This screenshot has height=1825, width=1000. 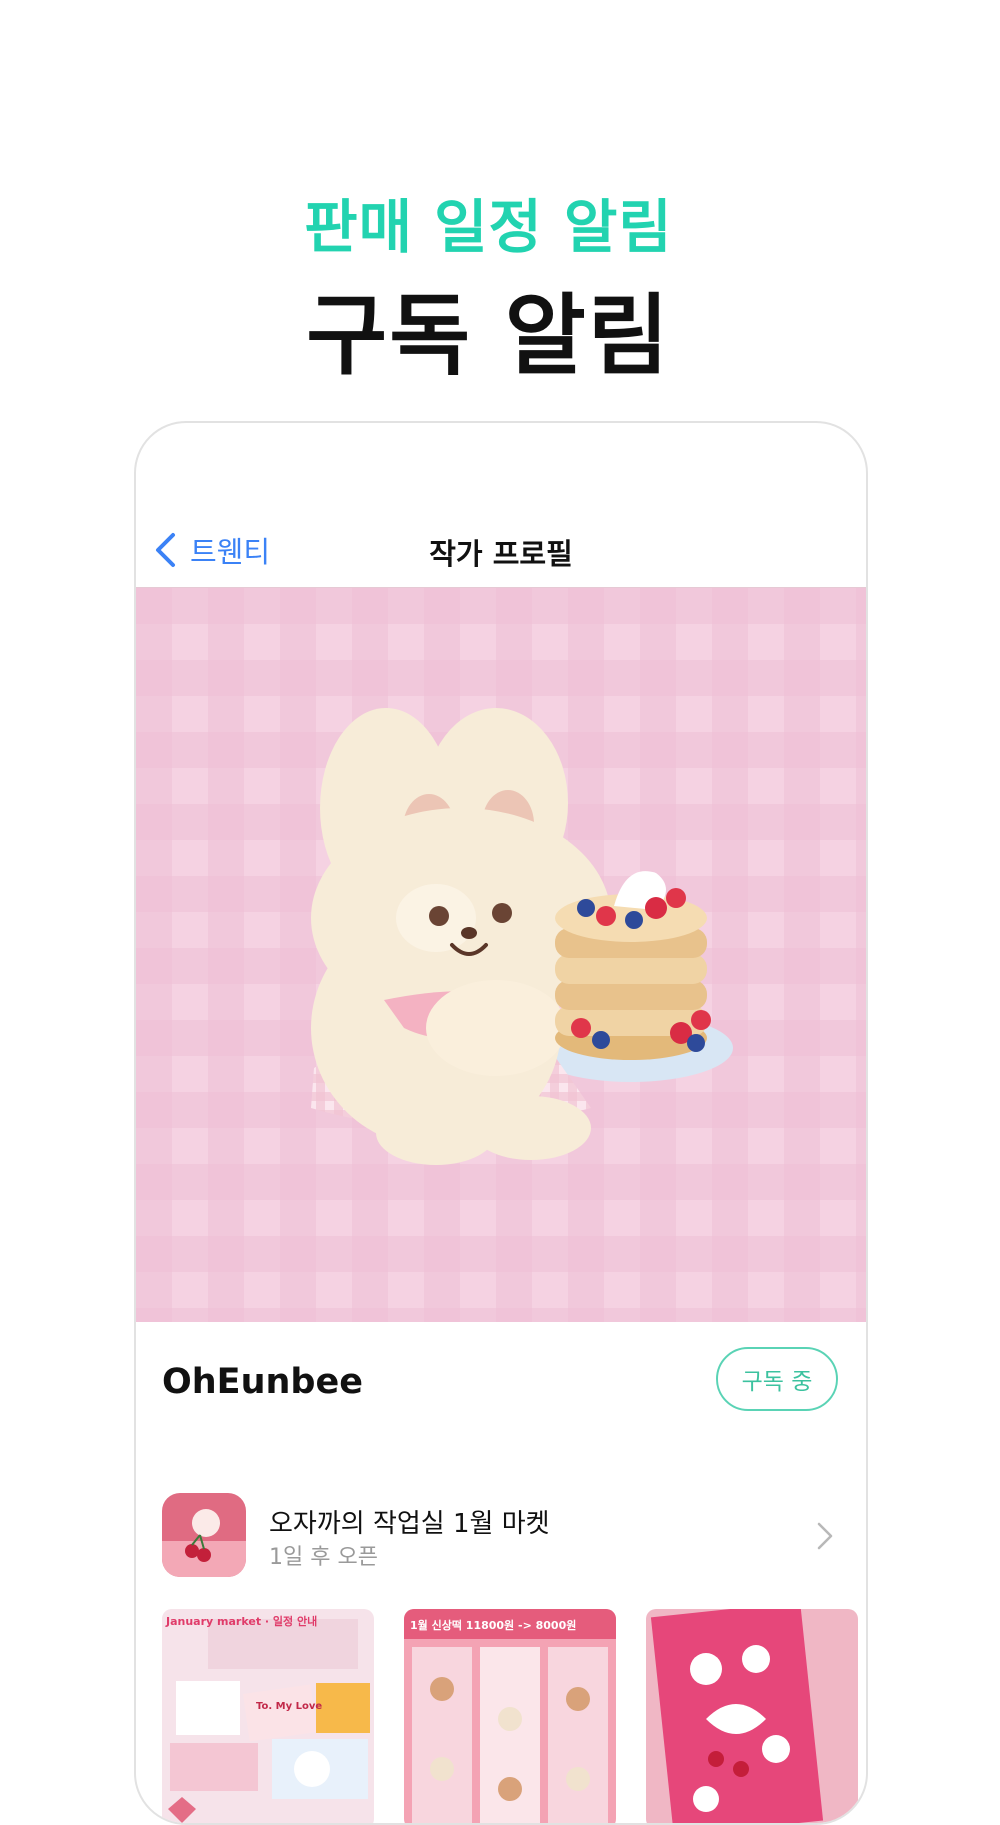 I want to click on market-title: 오자까의 작업실 1월 마켓, so click(x=409, y=1524).